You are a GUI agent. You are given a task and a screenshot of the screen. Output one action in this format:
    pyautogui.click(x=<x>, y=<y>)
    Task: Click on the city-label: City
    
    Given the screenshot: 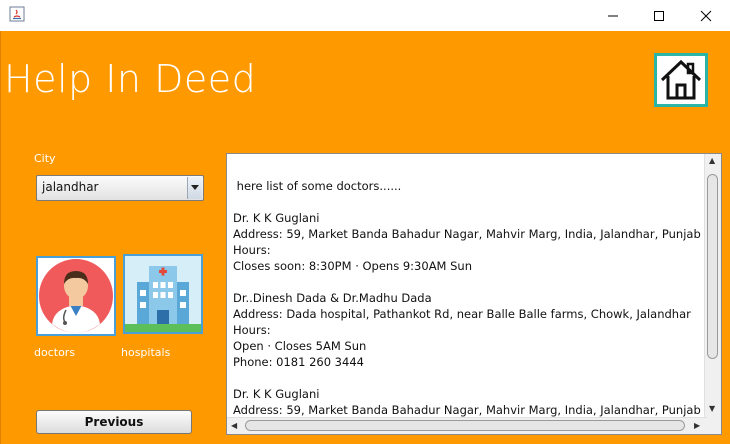 What is the action you would take?
    pyautogui.click(x=45, y=158)
    